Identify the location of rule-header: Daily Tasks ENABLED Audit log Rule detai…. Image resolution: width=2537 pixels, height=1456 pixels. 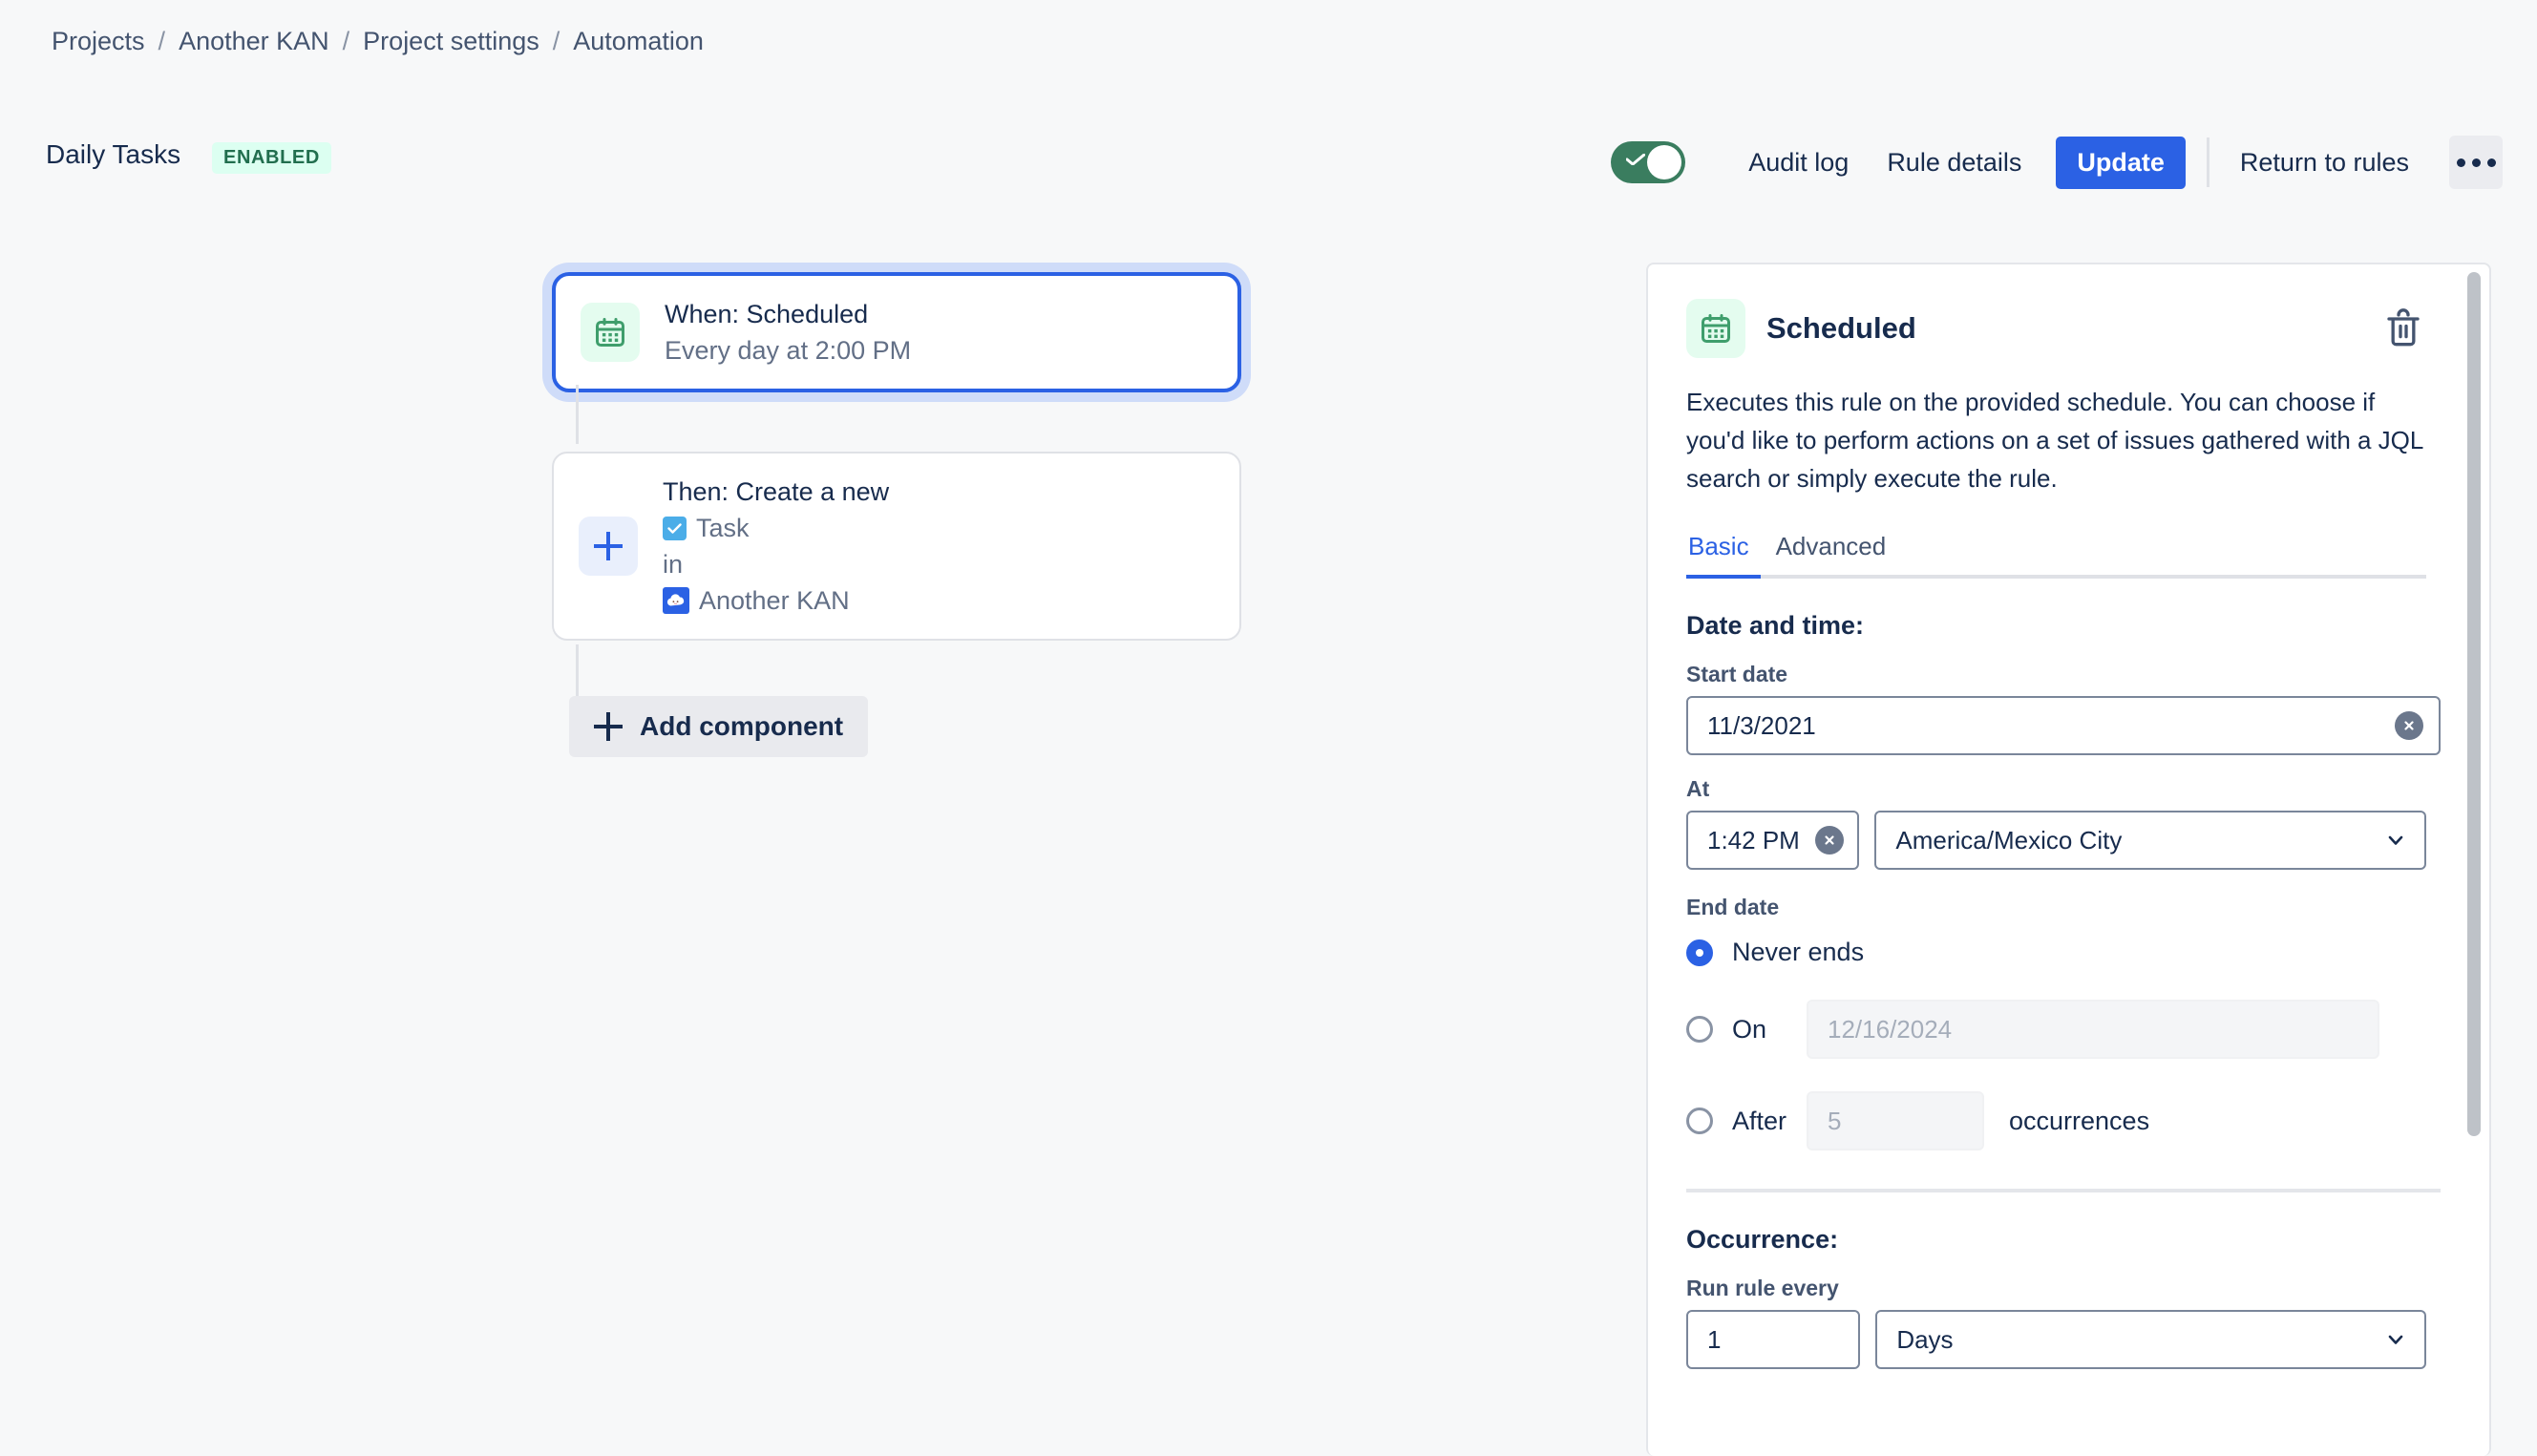
(1268, 162).